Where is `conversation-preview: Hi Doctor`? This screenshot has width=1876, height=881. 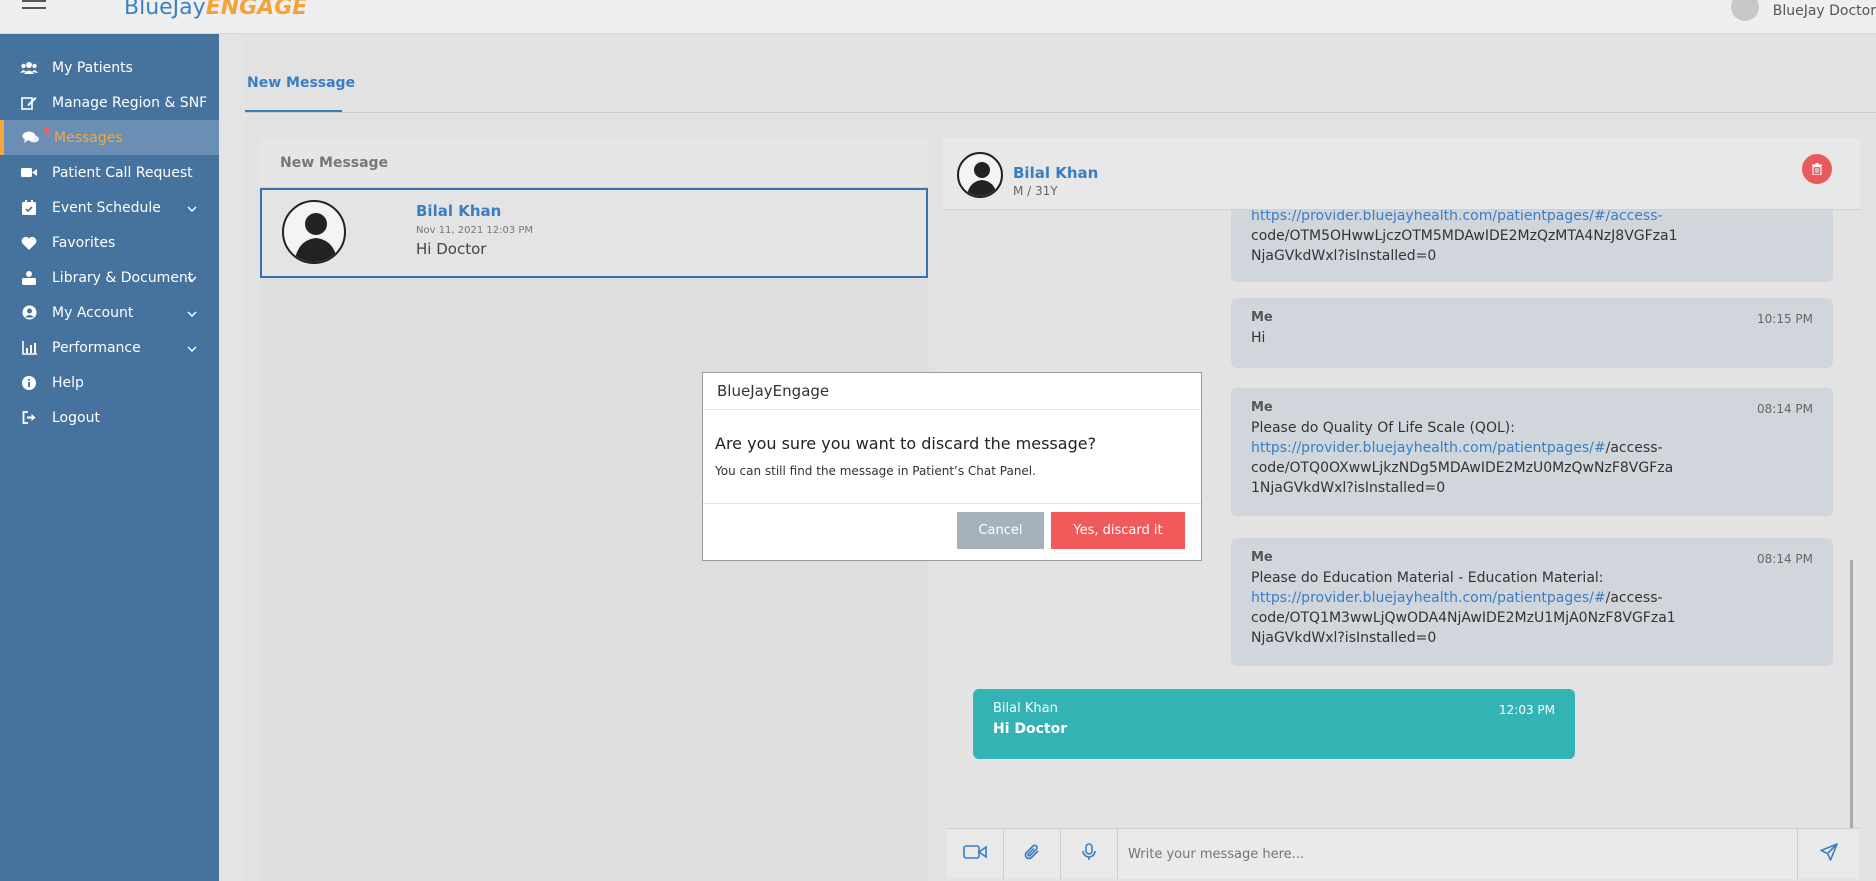 conversation-preview: Hi Doctor is located at coordinates (451, 249).